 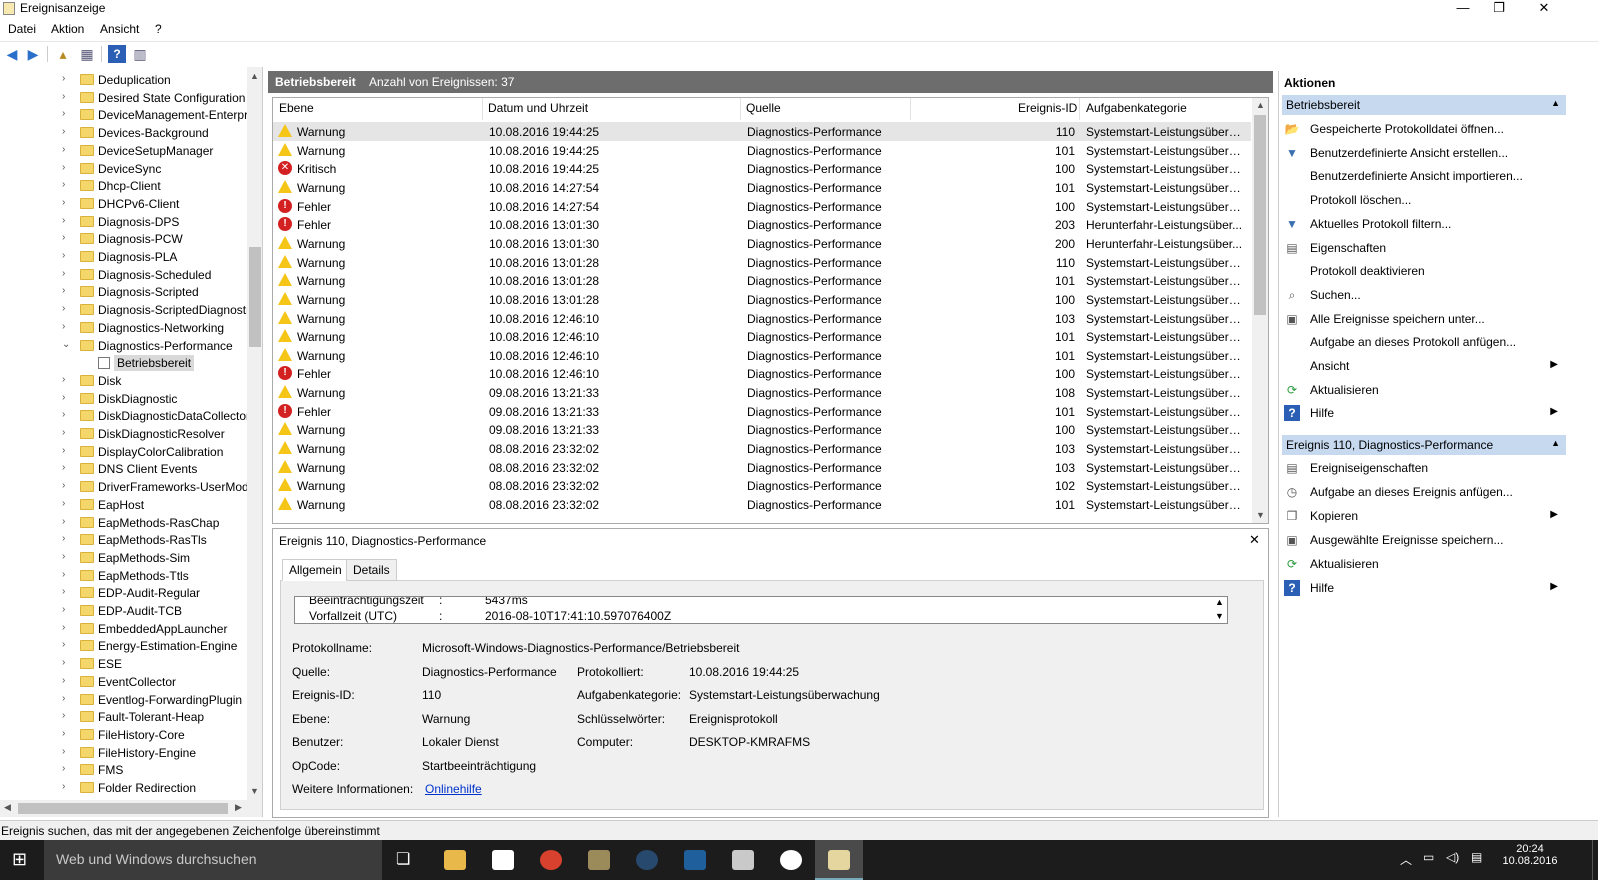 What do you see at coordinates (124, 611) in the screenshot?
I see `tree-item: › EDP-Audit-TCB` at bounding box center [124, 611].